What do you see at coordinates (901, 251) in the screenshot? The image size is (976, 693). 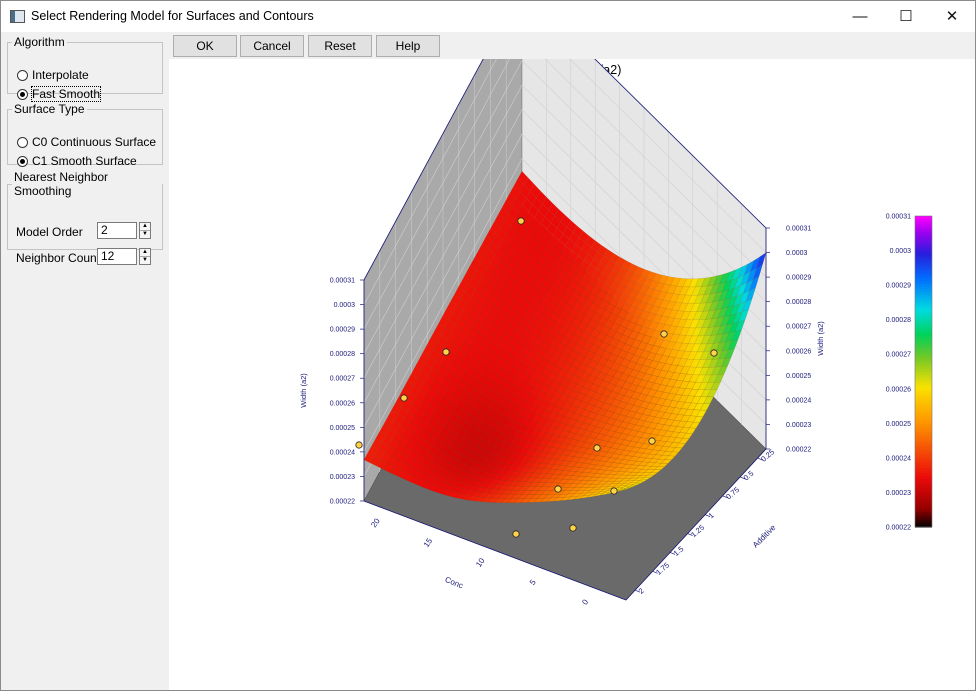 I see `color-scale-label: 0.0003` at bounding box center [901, 251].